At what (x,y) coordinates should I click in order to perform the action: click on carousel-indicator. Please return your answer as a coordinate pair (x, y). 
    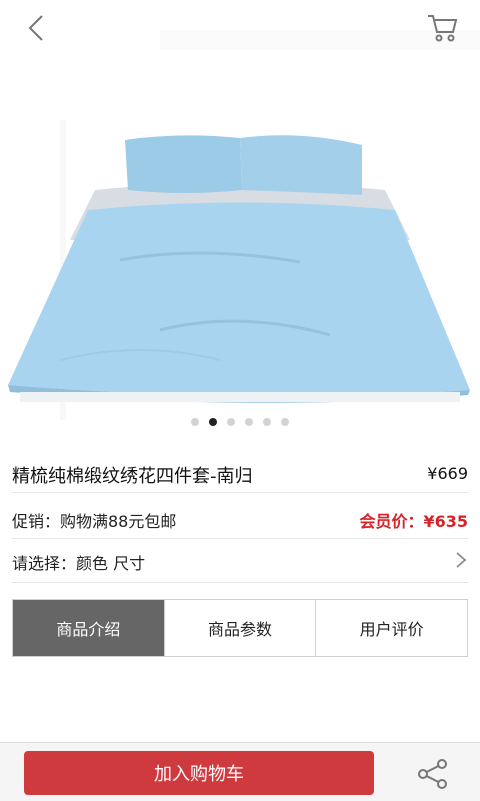
    Looking at the image, I should click on (240, 423).